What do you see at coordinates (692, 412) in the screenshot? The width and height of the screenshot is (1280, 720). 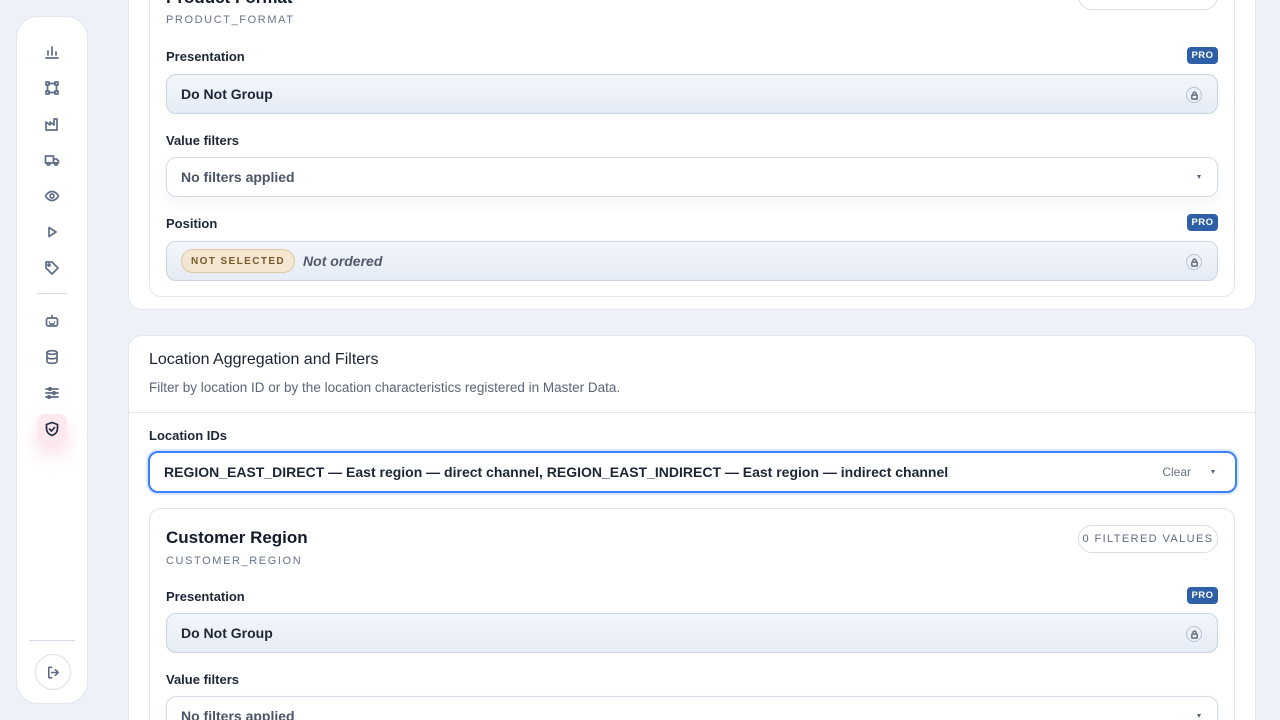 I see `section-divider` at bounding box center [692, 412].